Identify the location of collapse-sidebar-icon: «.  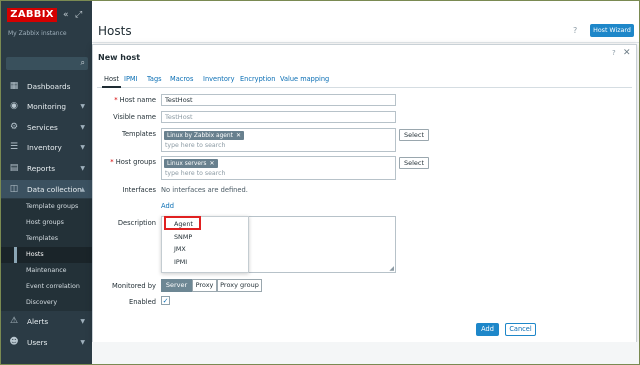
(66, 15).